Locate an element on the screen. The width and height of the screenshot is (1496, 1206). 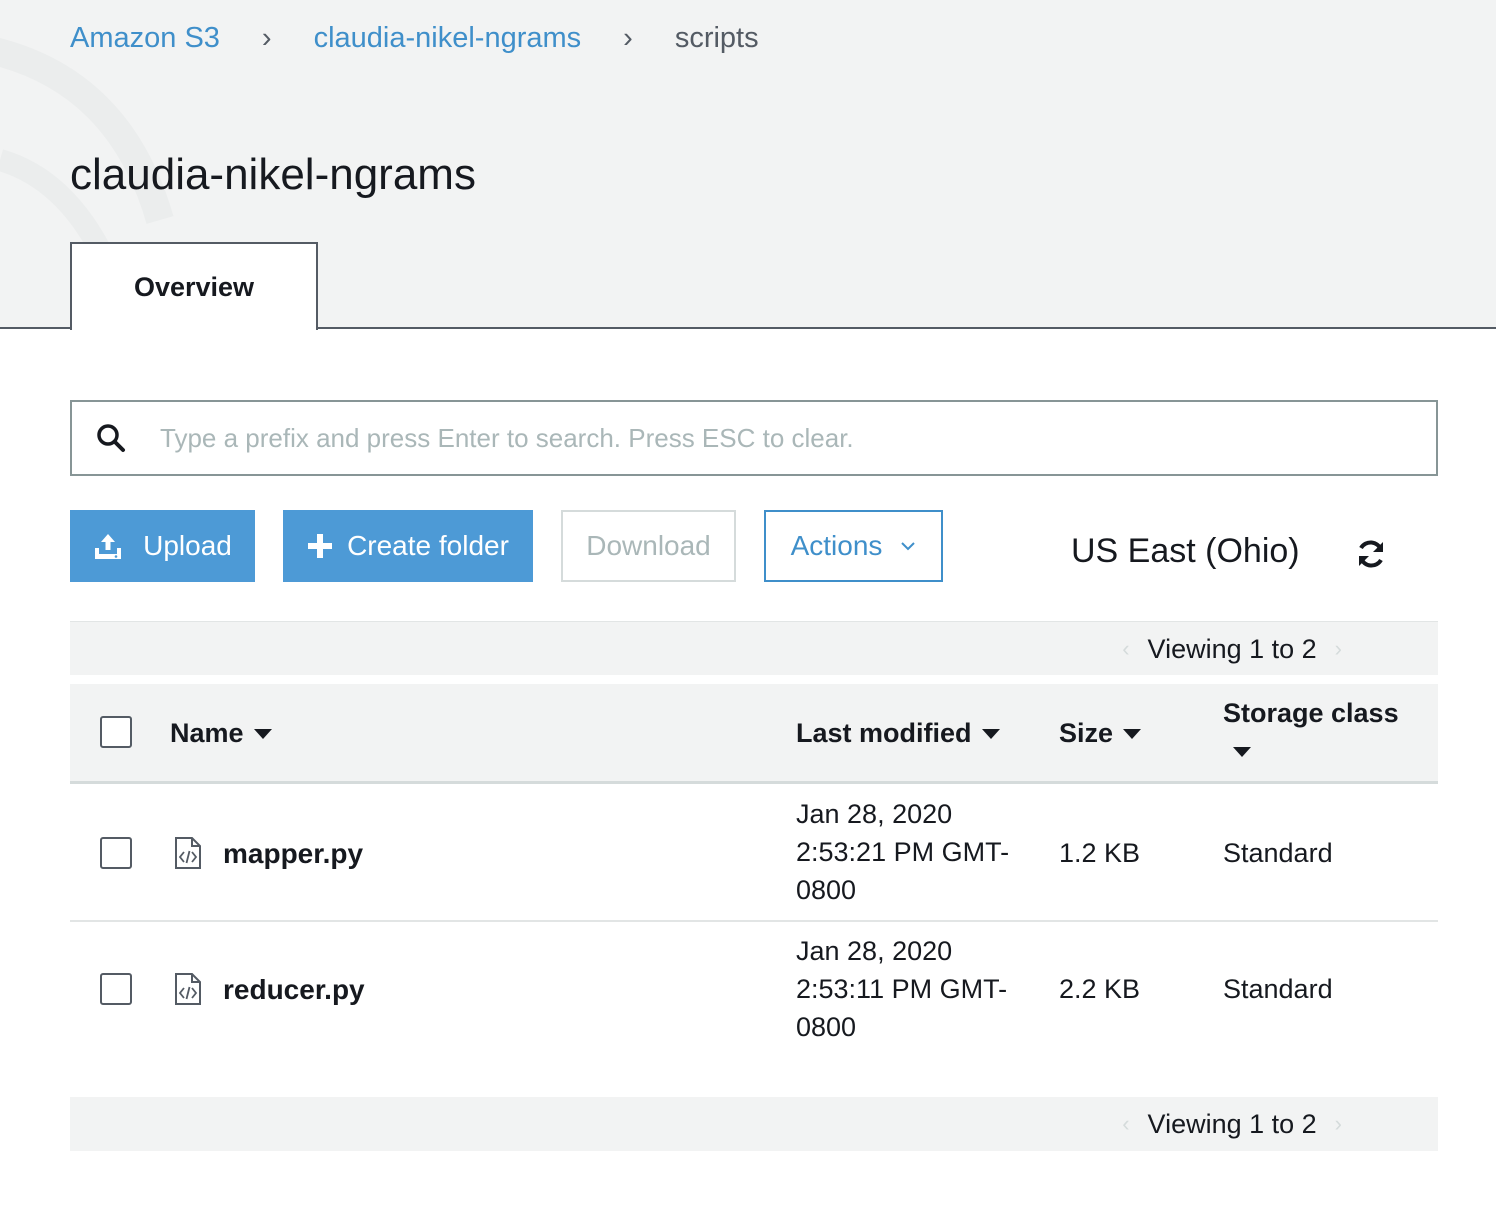
column-header-size: Size is located at coordinates (1100, 733).